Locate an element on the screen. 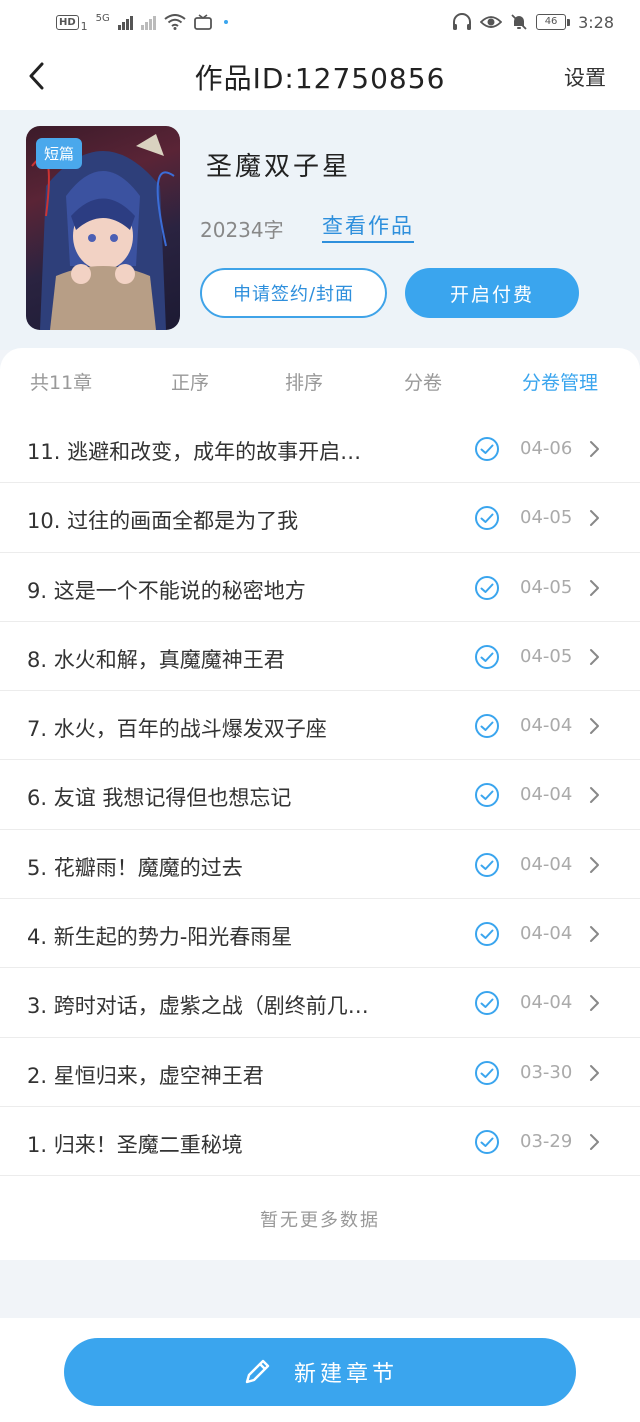 This screenshot has width=640, height=1422. chapter-row: 6. 友谊 我想记得但也想忘记 04-04 is located at coordinates (320, 795).